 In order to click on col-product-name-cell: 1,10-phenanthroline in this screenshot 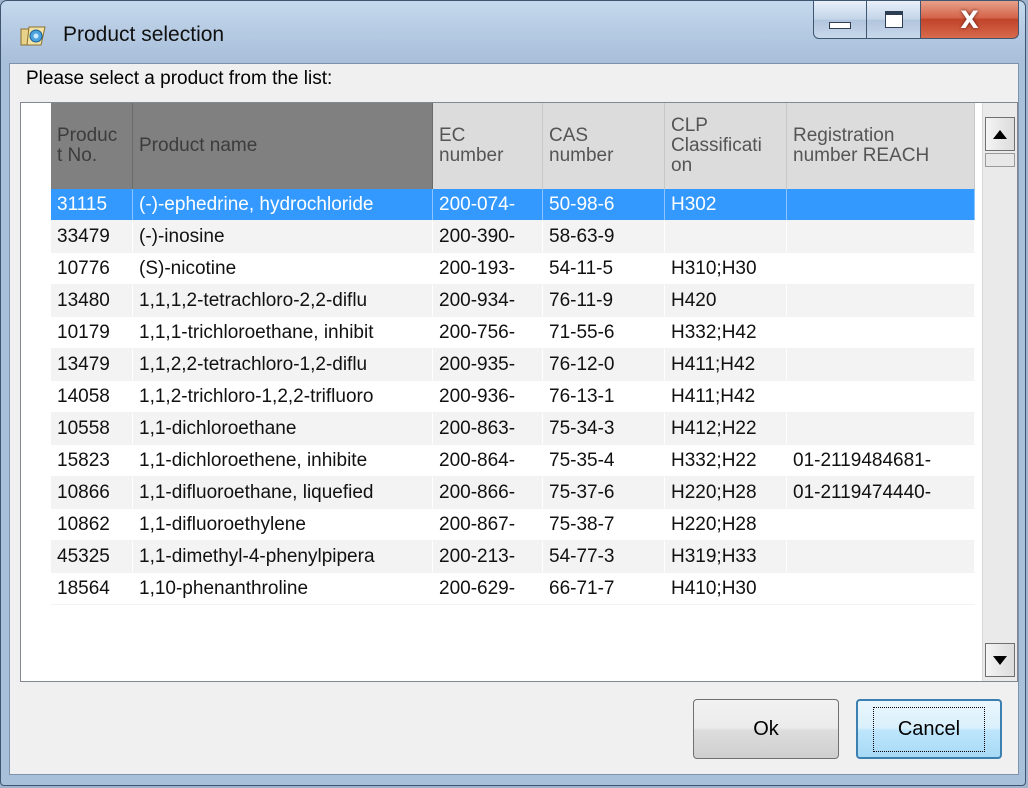, I will do `click(283, 588)`.